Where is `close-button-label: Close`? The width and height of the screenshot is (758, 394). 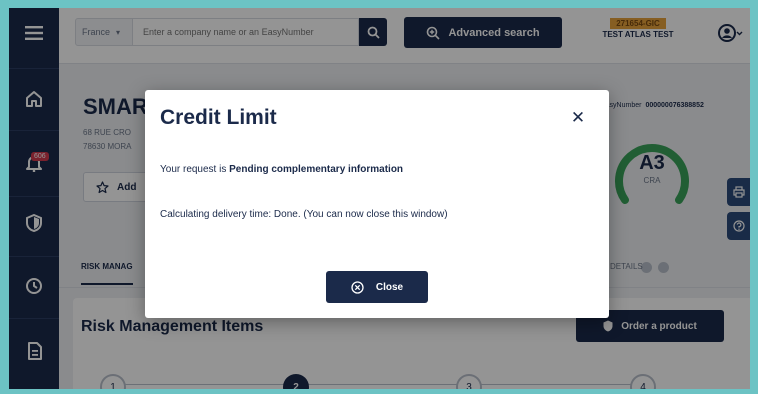
close-button-label: Close is located at coordinates (389, 287).